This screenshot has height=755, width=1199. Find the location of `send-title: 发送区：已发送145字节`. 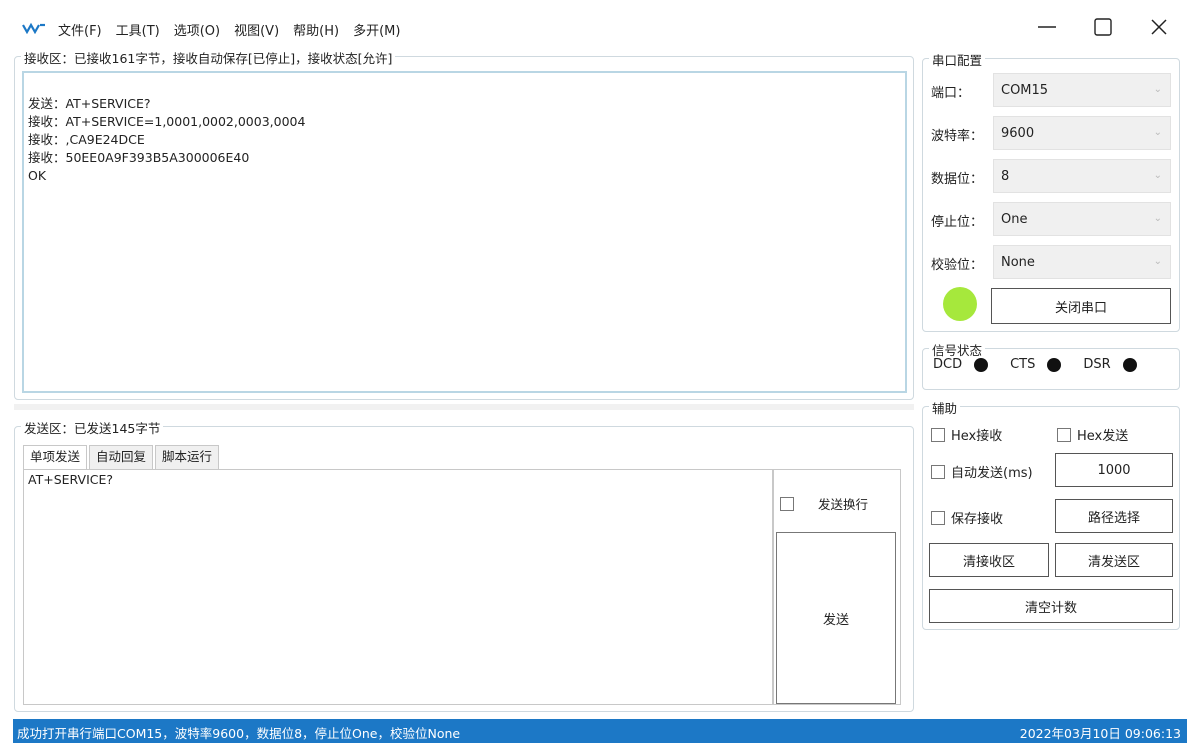

send-title: 发送区：已发送145字节 is located at coordinates (92, 427).